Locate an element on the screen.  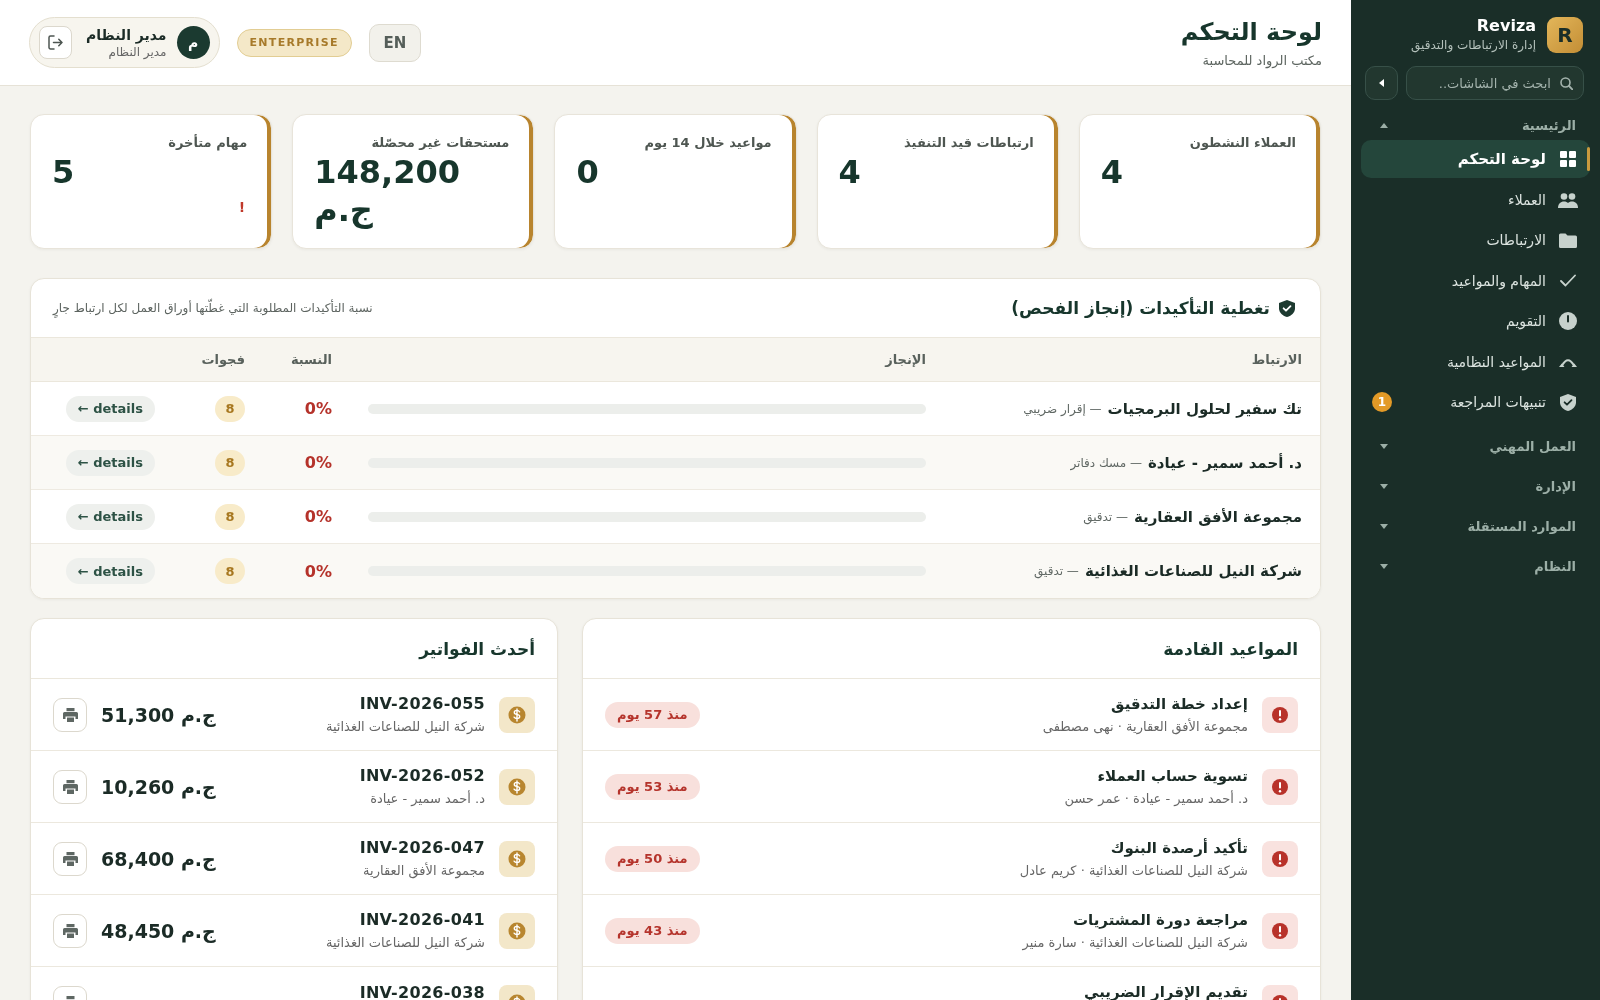
shield-check-icon is located at coordinates (1568, 402).